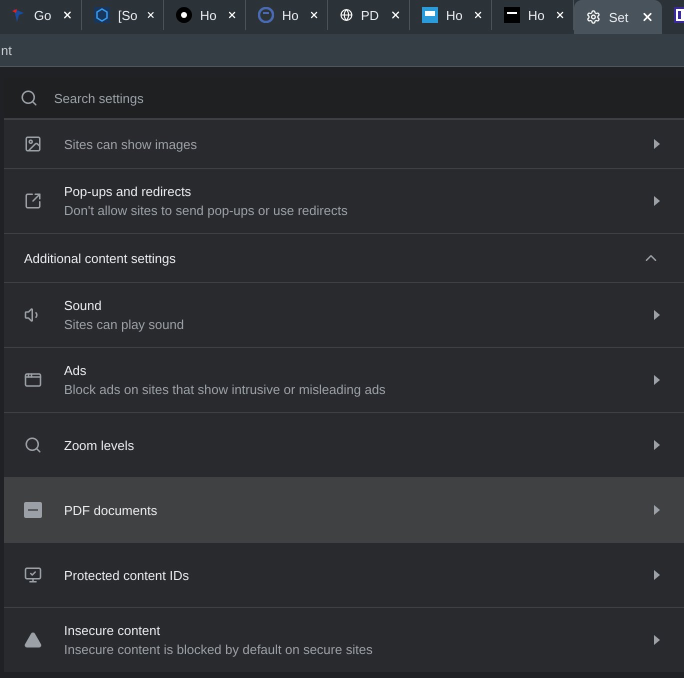 Image resolution: width=684 pixels, height=678 pixels. Describe the element at coordinates (206, 210) in the screenshot. I see `row-subtitle: Don't allow sites to send pop-ups or use redirects` at that location.